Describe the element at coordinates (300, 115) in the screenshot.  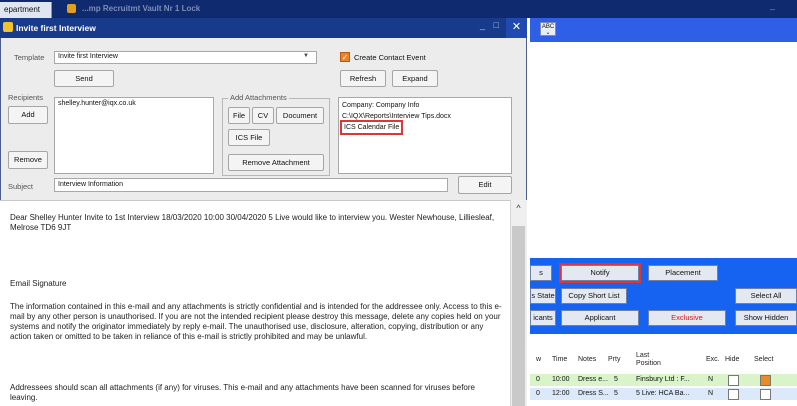
I see `document-button: Document` at that location.